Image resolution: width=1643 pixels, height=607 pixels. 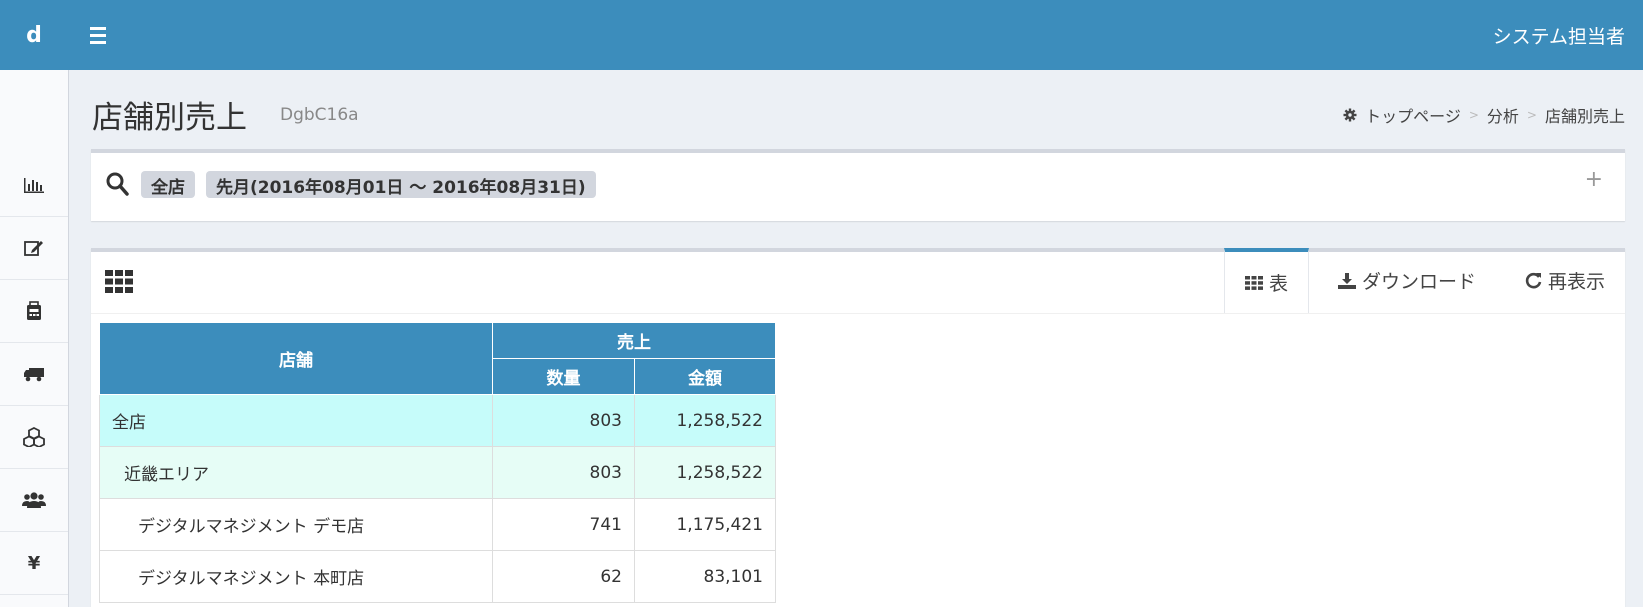 I want to click on tab-divider, so click(x=858, y=313).